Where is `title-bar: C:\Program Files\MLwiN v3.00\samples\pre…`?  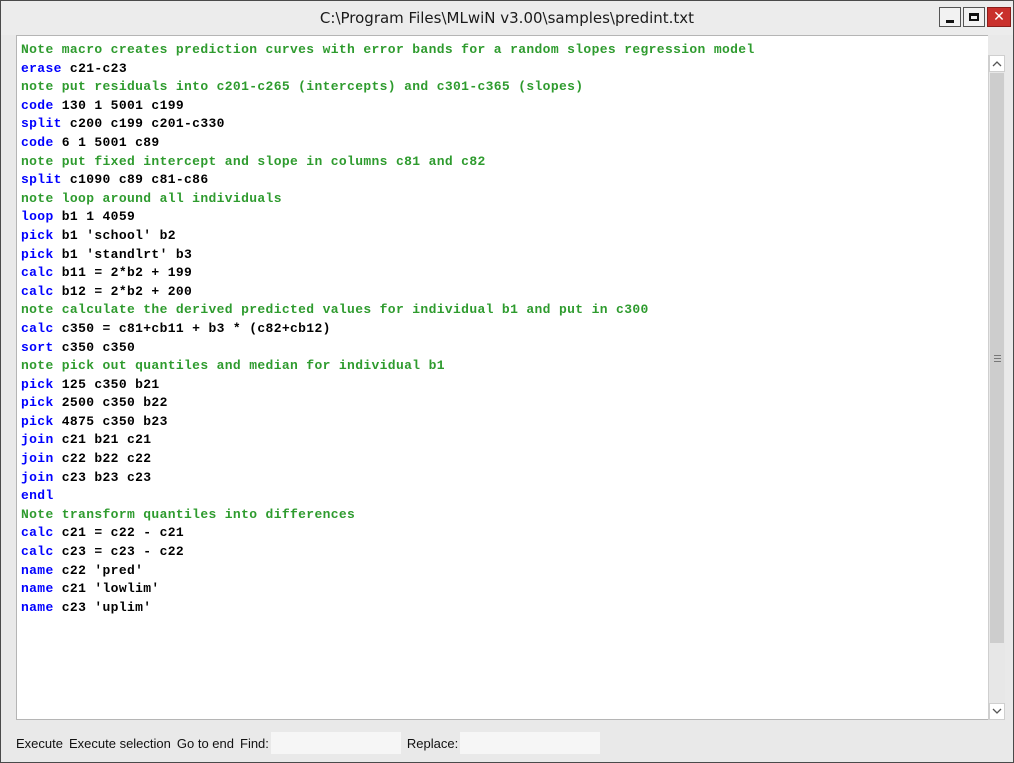 title-bar: C:\Program Files\MLwiN v3.00\samples\pre… is located at coordinates (507, 18).